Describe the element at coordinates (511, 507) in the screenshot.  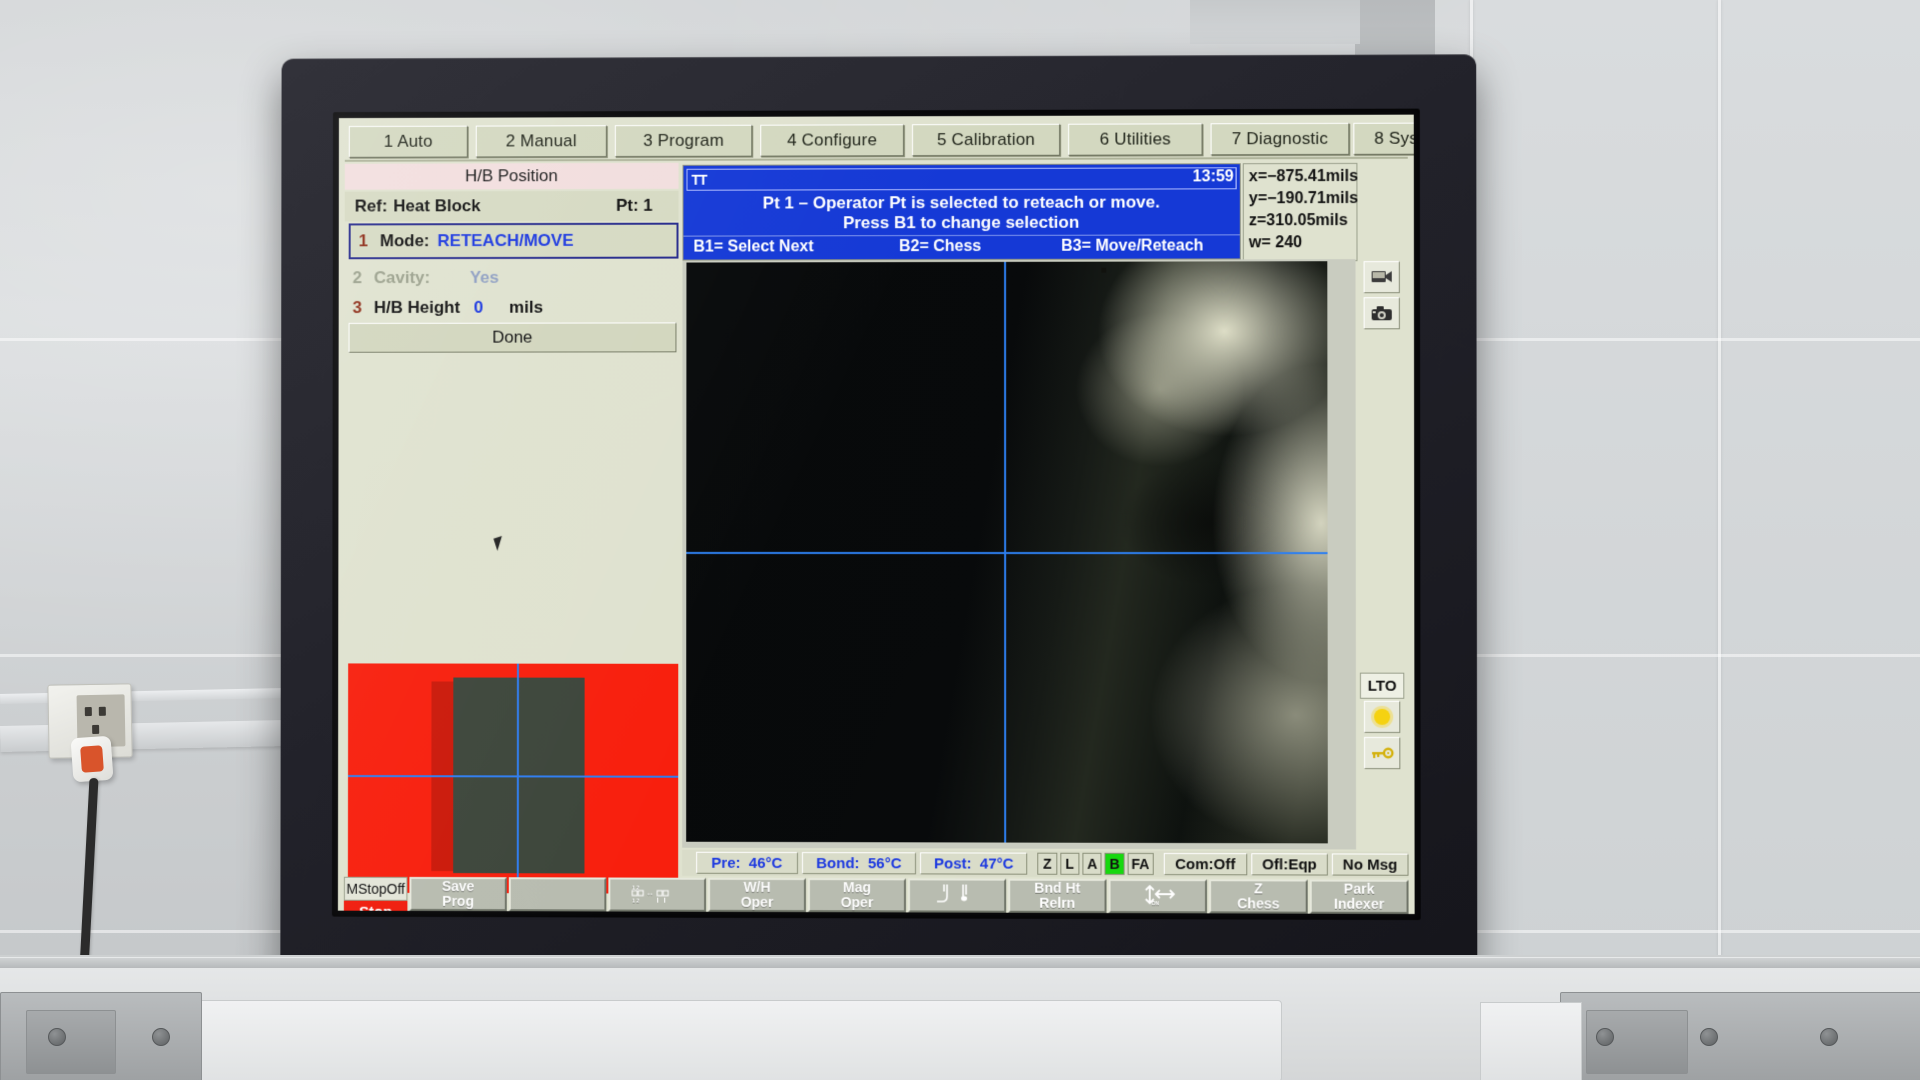
I see `panel-empty-area` at that location.